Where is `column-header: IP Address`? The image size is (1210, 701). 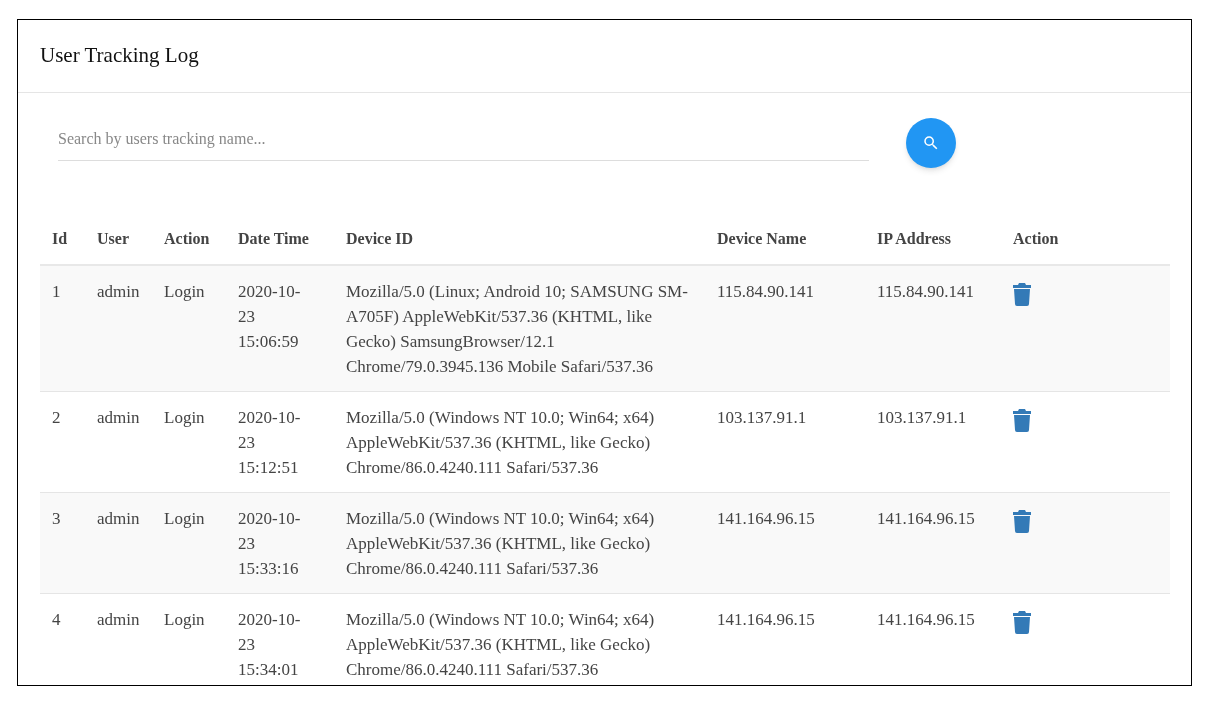
column-header: IP Address is located at coordinates (914, 238).